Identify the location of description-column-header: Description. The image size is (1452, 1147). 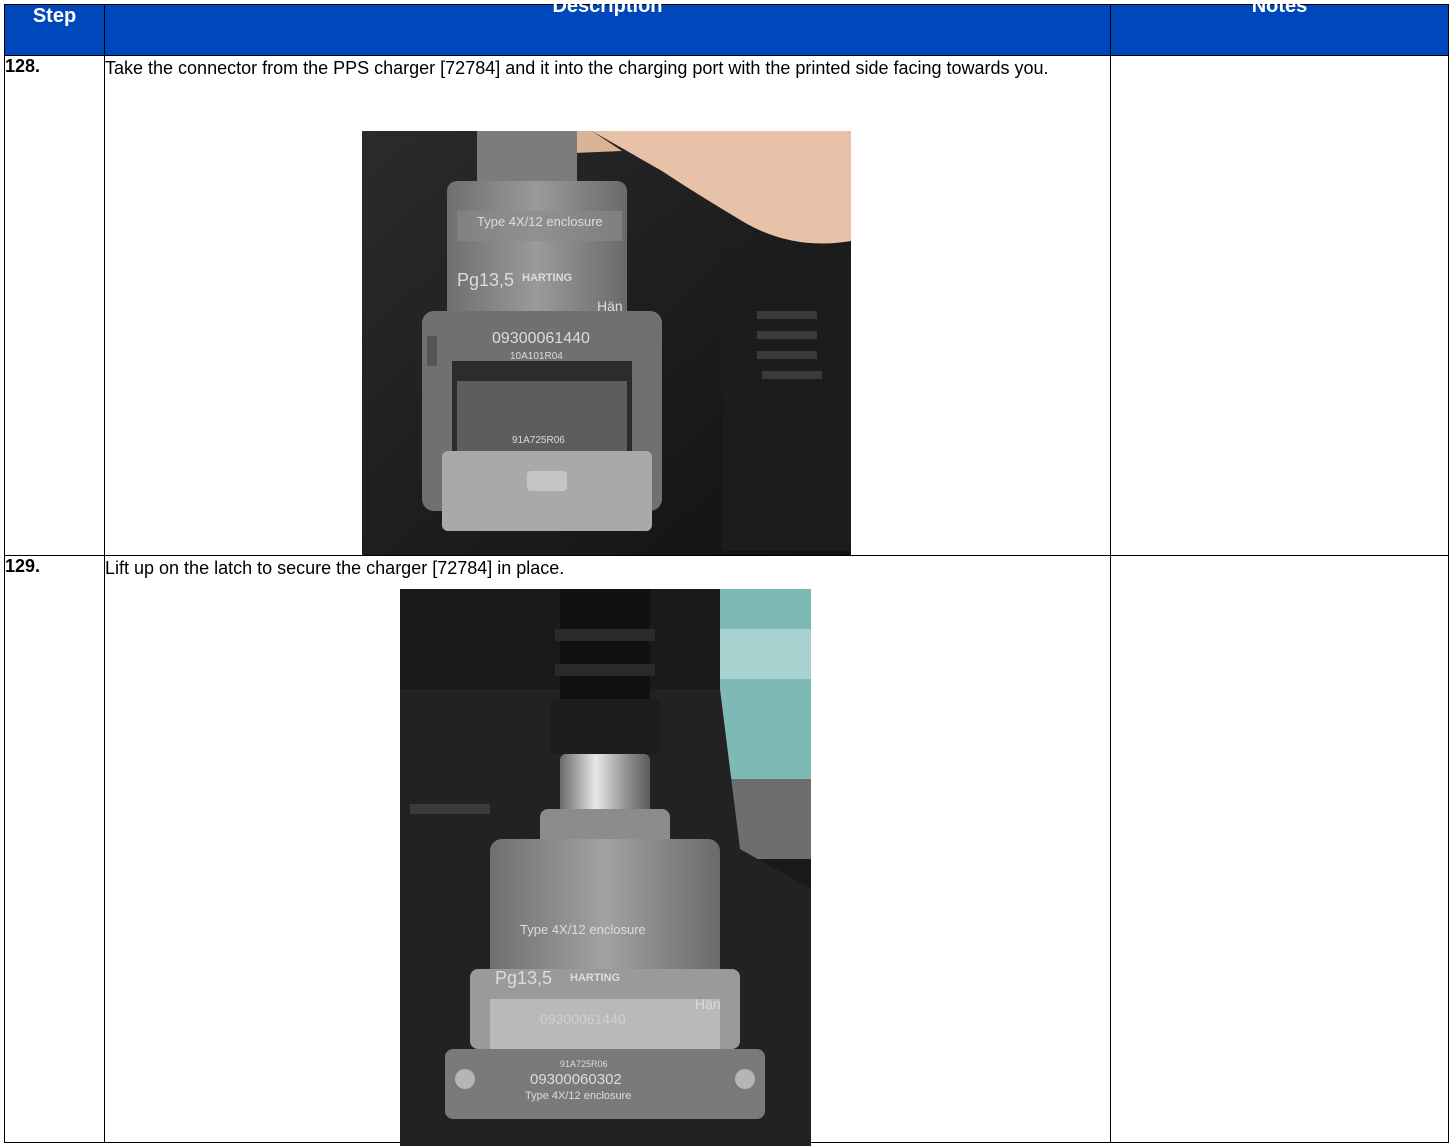
(607, 28).